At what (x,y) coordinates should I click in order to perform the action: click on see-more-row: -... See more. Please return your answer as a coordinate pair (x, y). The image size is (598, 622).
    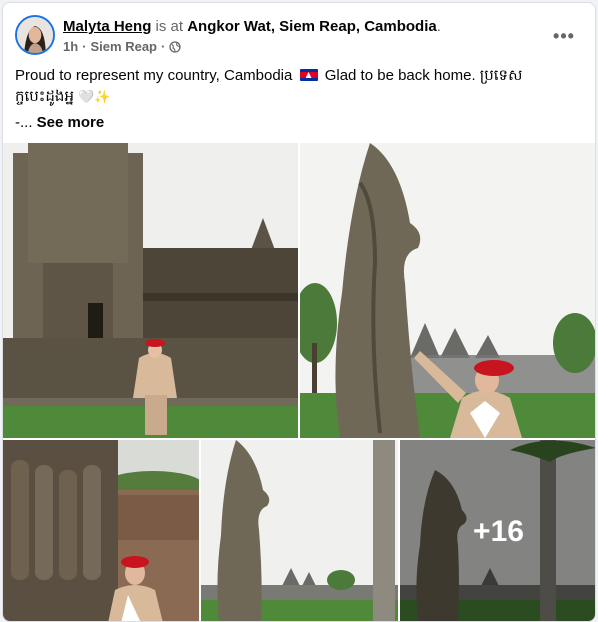
    Looking at the image, I should click on (59, 123).